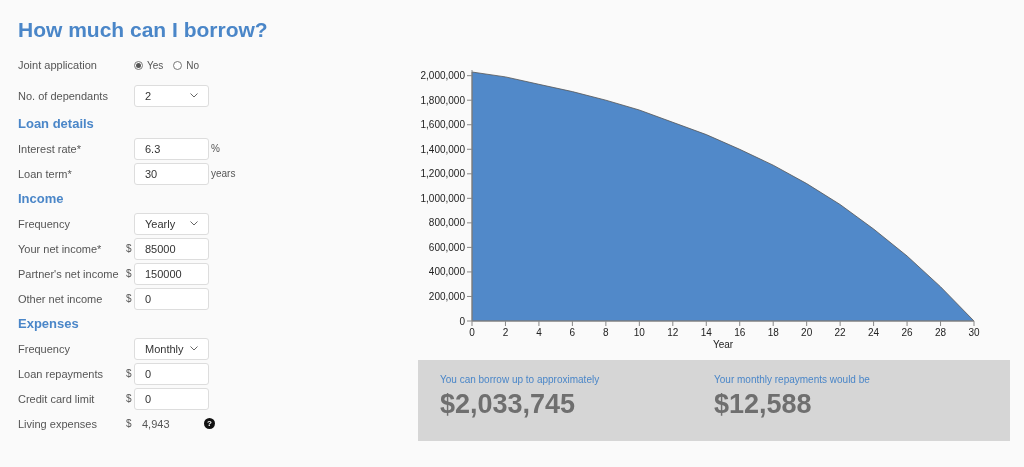 This screenshot has width=1024, height=467. Describe the element at coordinates (193, 65) in the screenshot. I see `radio-label: No` at that location.